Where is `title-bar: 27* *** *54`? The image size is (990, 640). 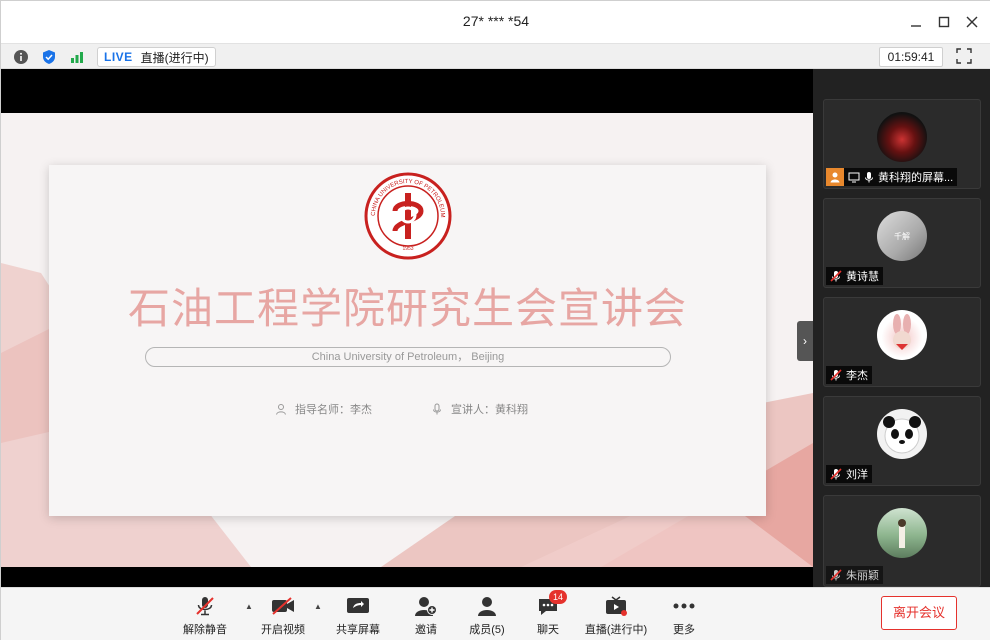
title-bar: 27* *** *54 is located at coordinates (495, 22).